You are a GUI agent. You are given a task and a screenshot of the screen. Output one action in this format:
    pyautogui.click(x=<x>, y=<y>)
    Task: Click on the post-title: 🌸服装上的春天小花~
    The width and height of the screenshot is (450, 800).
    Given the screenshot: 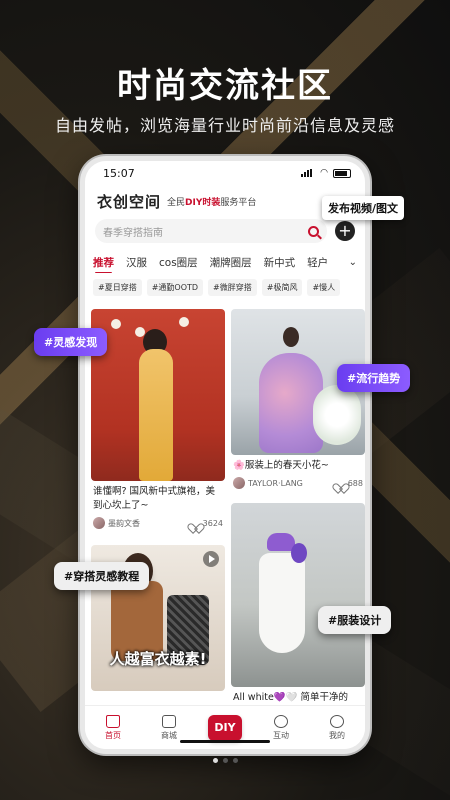 What is the action you would take?
    pyautogui.click(x=281, y=465)
    